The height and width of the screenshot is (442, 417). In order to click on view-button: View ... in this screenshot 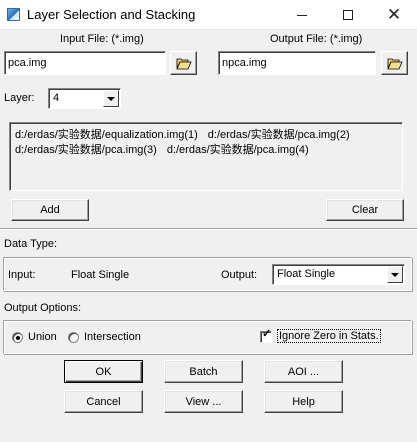, I will do `click(203, 401)`.